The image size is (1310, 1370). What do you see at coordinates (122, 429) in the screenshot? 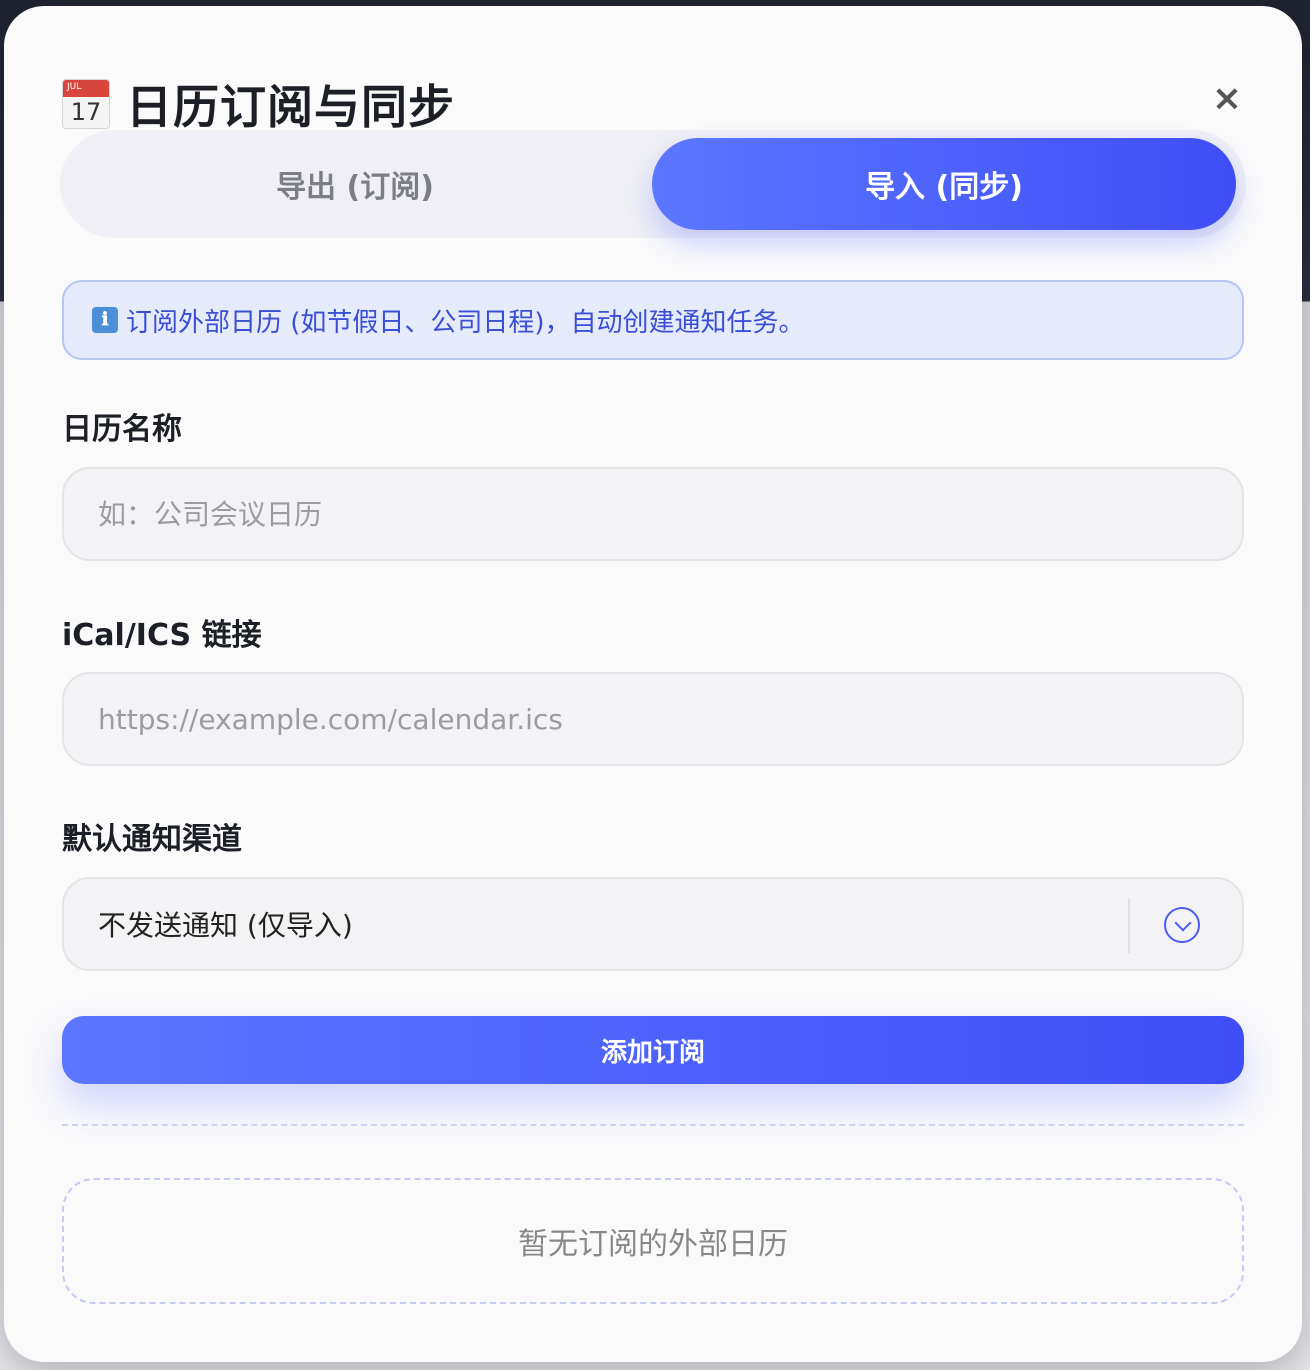
I see `calendar-name-label: 日历名称` at bounding box center [122, 429].